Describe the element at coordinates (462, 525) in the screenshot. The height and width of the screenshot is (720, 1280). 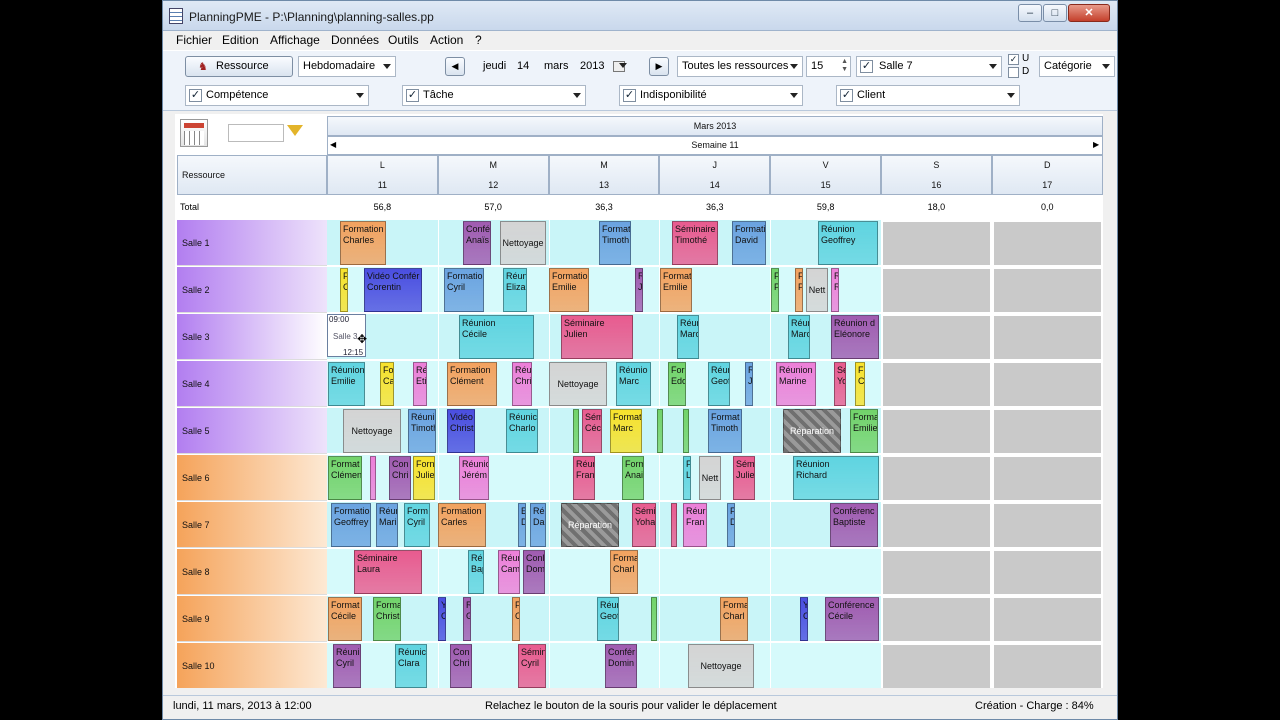
I see `event-block: Formation Carles` at that location.